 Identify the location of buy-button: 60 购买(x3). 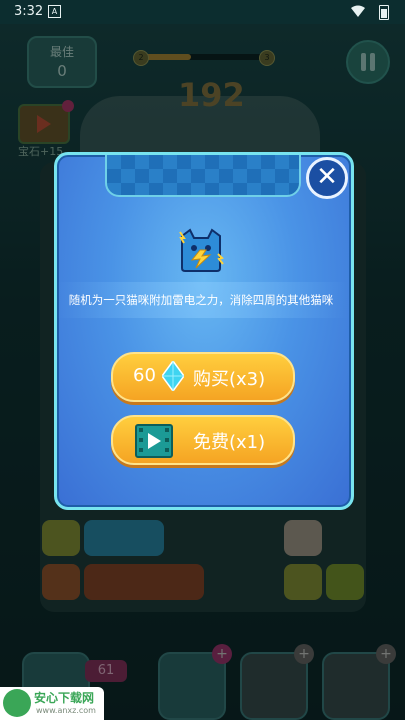
(203, 377).